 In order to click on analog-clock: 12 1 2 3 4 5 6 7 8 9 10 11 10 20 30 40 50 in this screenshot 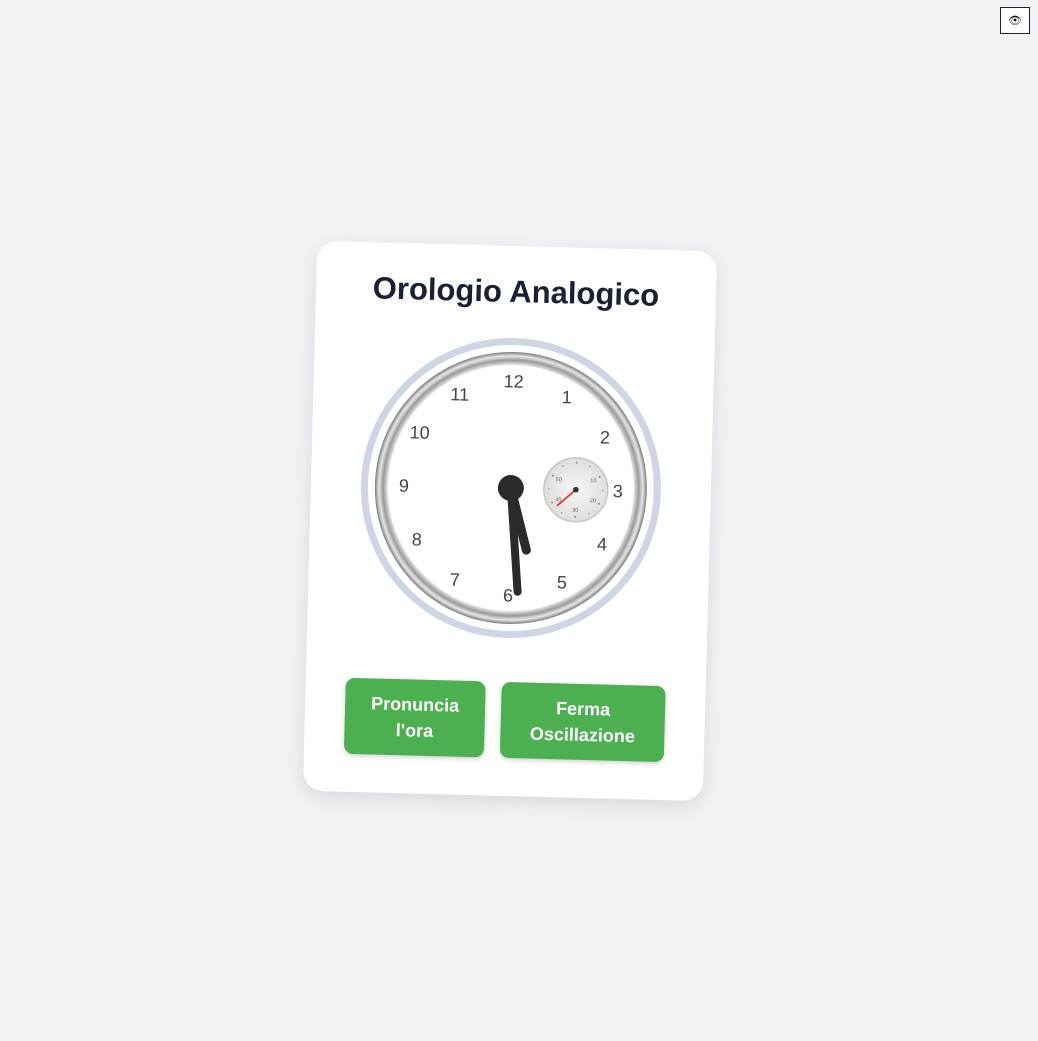, I will do `click(511, 488)`.